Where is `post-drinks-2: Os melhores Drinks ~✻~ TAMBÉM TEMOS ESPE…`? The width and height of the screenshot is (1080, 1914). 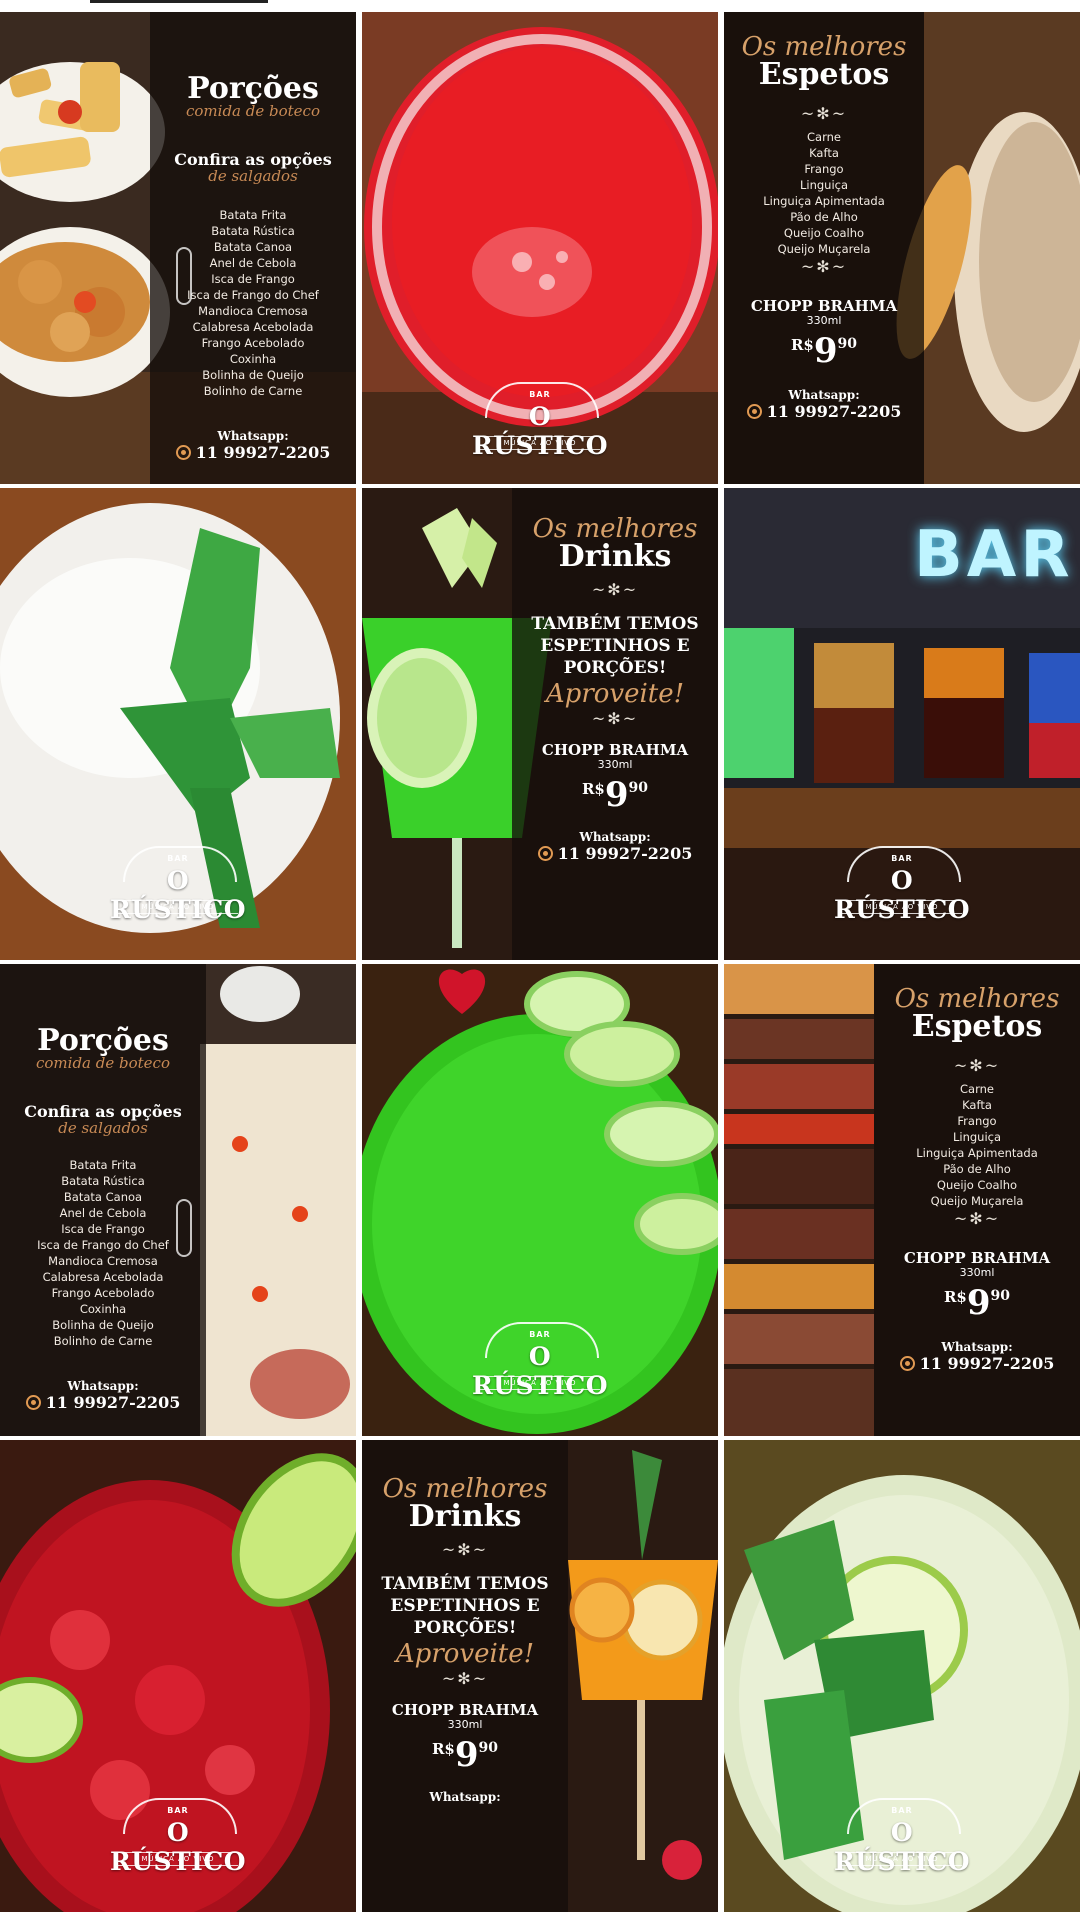
post-drinks-2: Os melhores Drinks ~✻~ TAMBÉM TEMOS ESPE… is located at coordinates (540, 1676).